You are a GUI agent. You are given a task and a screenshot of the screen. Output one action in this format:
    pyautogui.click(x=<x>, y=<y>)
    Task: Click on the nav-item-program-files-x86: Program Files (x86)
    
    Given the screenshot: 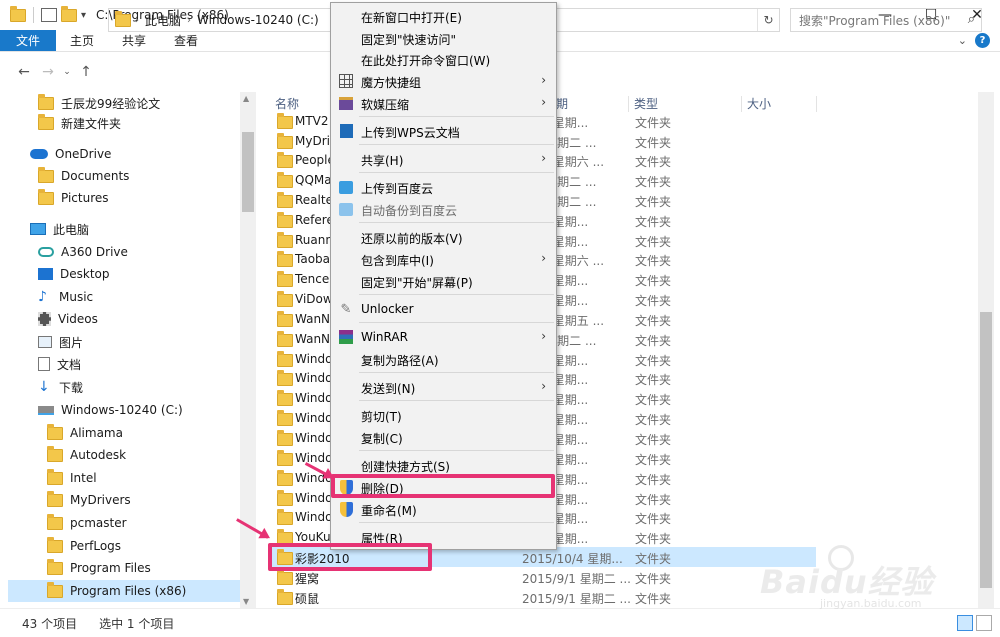 What is the action you would take?
    pyautogui.click(x=124, y=591)
    